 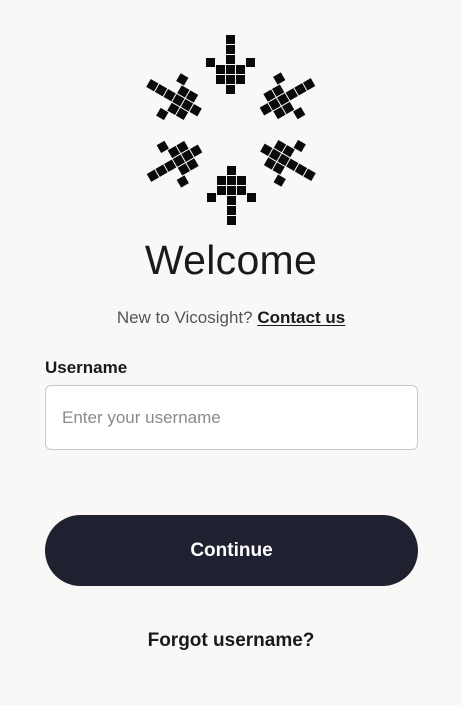 I want to click on contact-us-link: Contact us, so click(x=301, y=317).